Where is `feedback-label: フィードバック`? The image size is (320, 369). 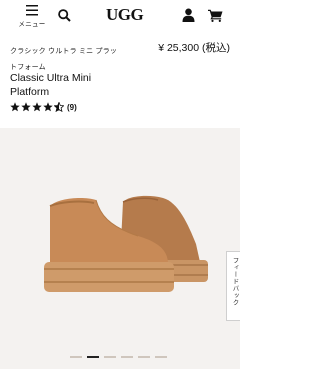 feedback-label: フィードバック is located at coordinates (234, 281).